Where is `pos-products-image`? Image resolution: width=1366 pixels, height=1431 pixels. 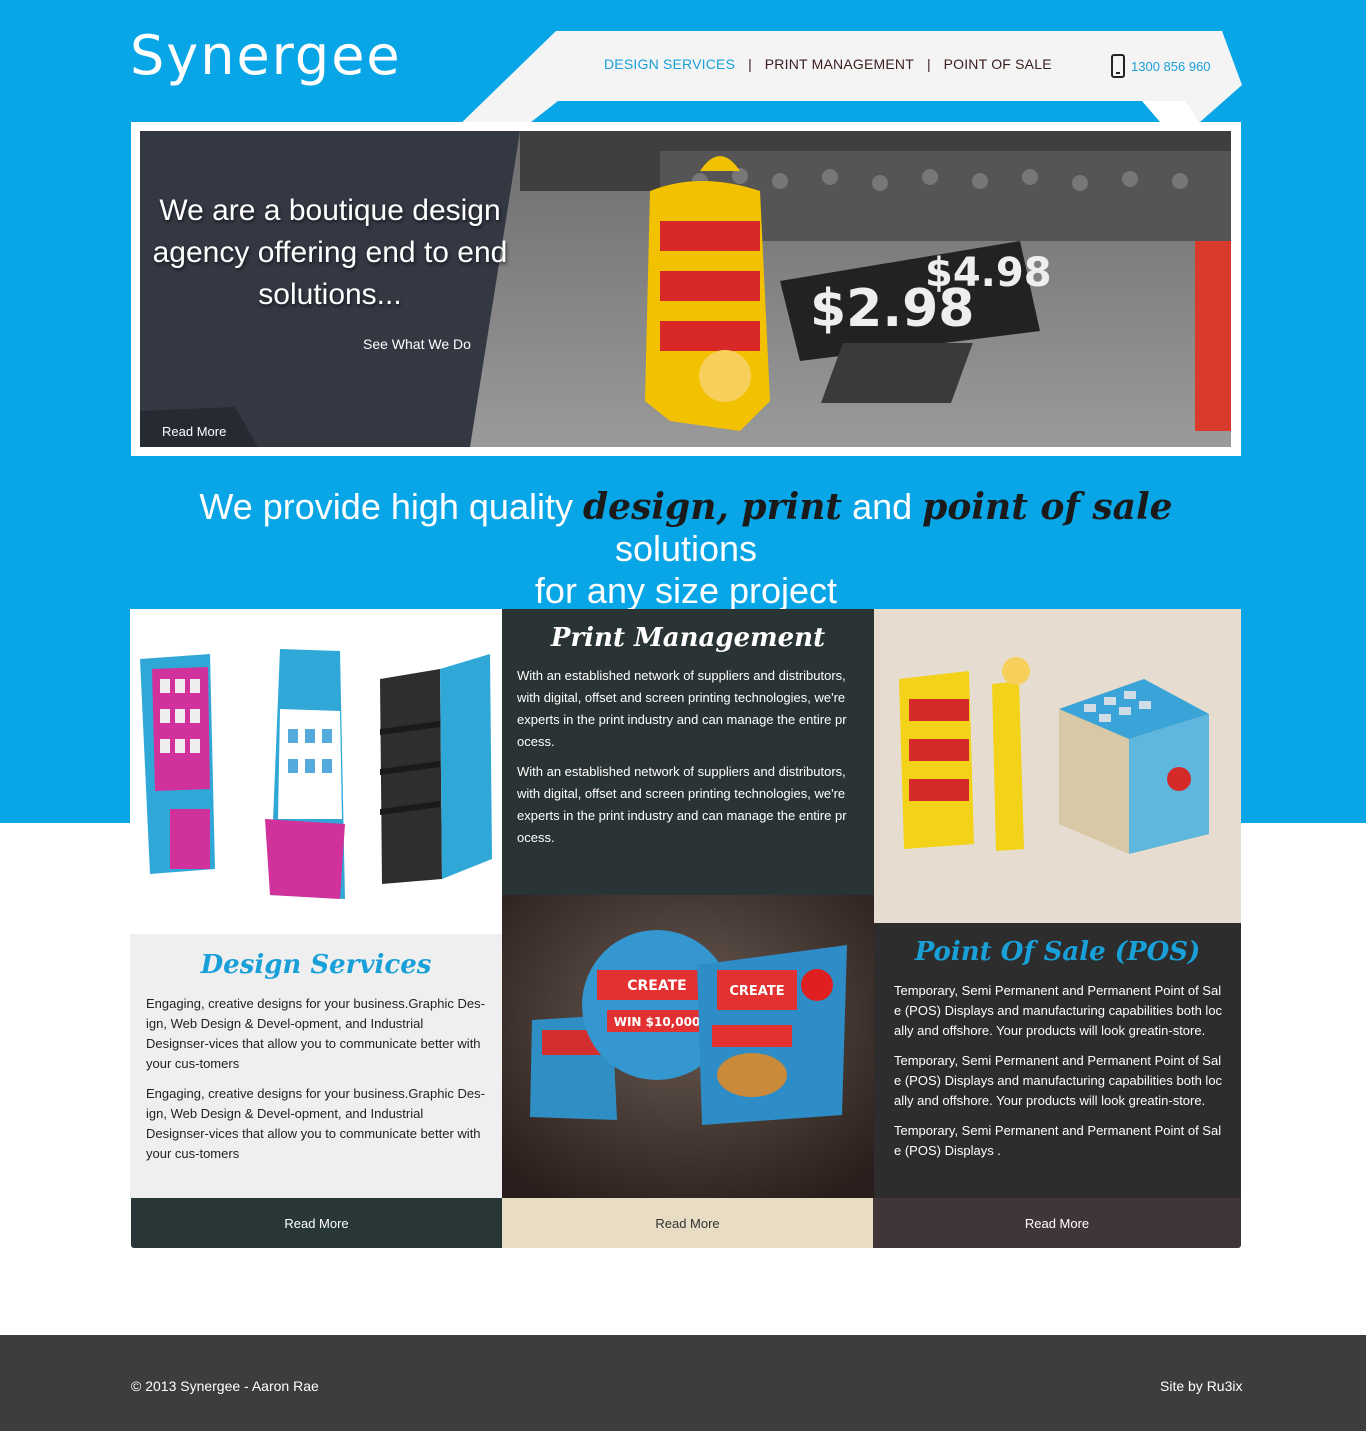
pos-products-image is located at coordinates (1057, 766).